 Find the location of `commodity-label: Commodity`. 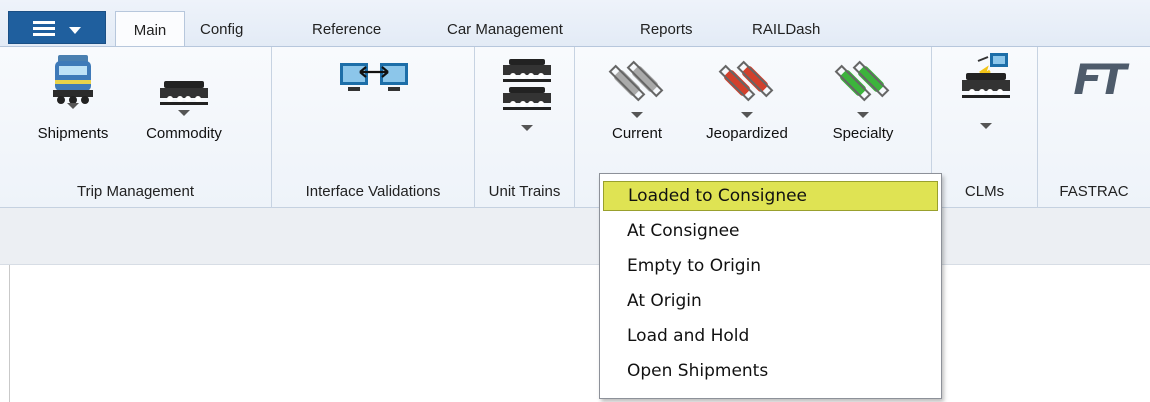

commodity-label: Commodity is located at coordinates (184, 133).